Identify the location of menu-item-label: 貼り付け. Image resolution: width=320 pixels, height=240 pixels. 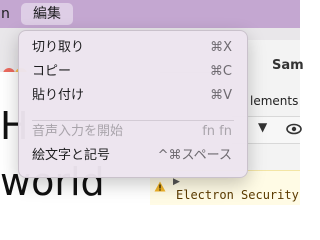
(58, 95).